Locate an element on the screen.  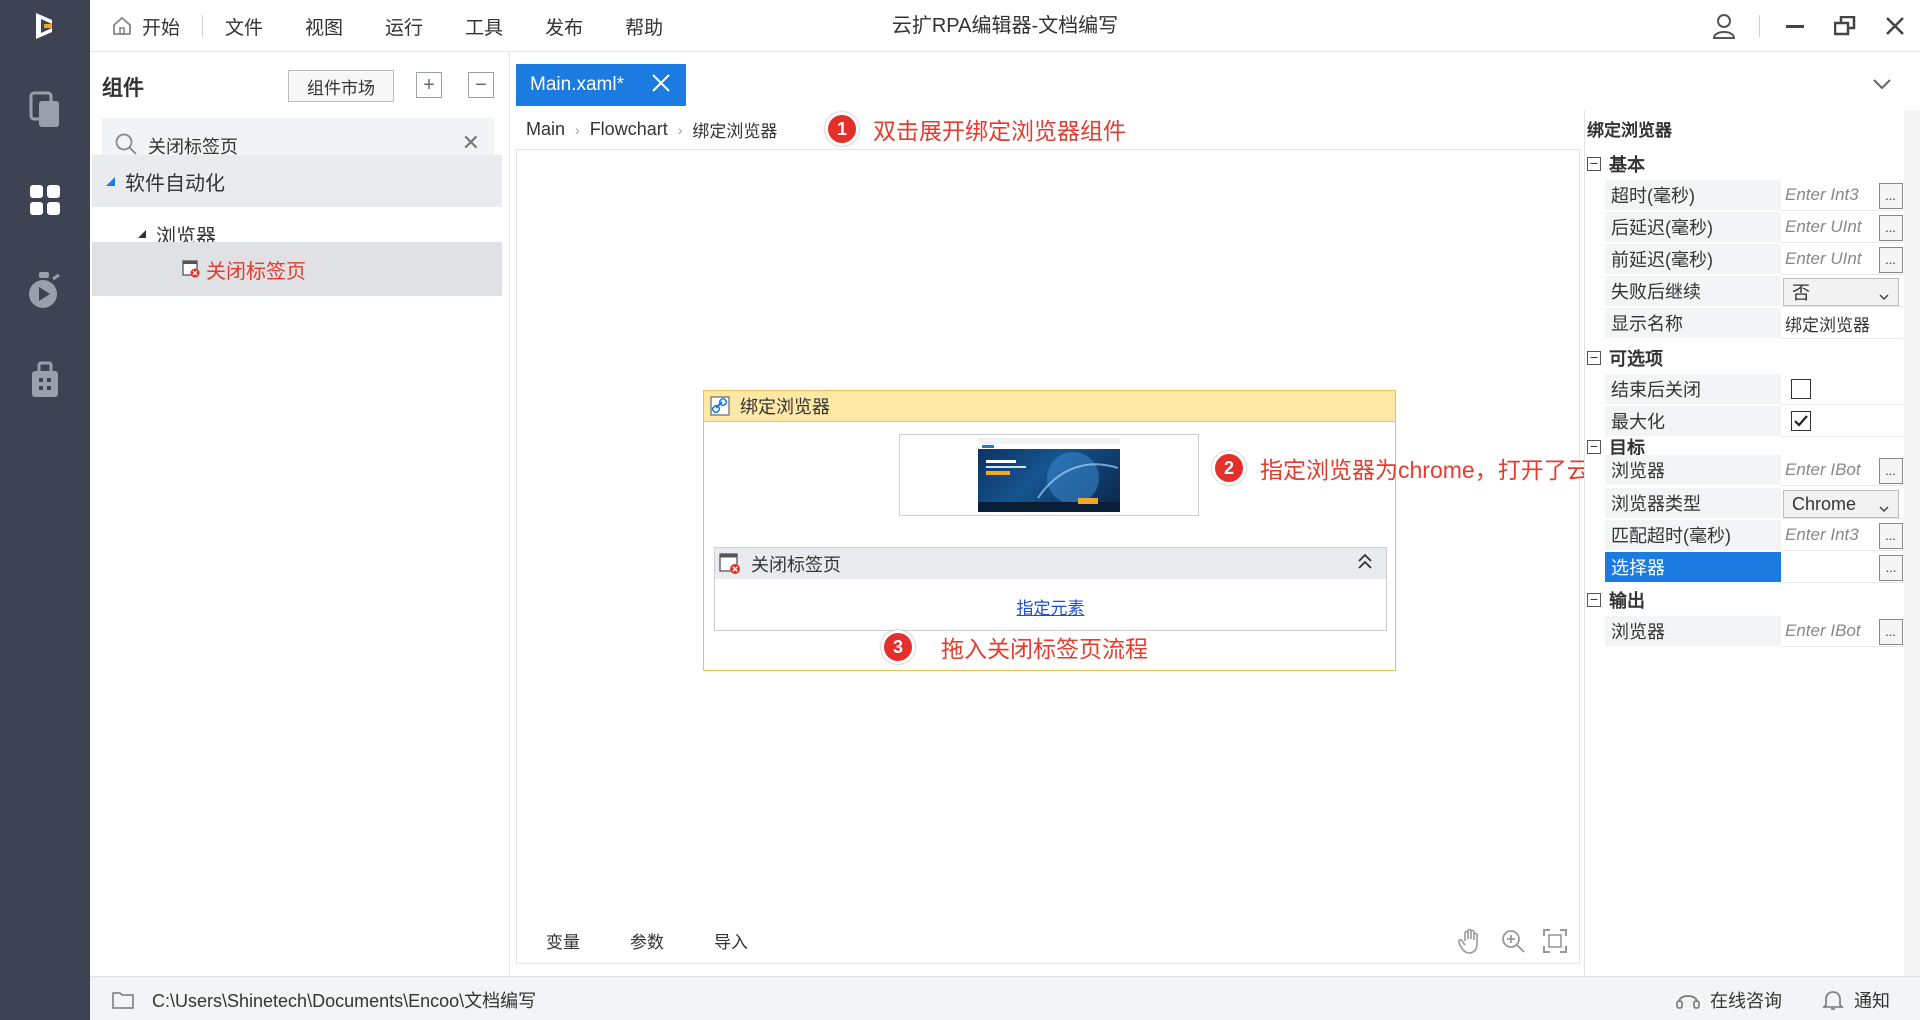
tree-group-label: 软件自动化 is located at coordinates (175, 183).